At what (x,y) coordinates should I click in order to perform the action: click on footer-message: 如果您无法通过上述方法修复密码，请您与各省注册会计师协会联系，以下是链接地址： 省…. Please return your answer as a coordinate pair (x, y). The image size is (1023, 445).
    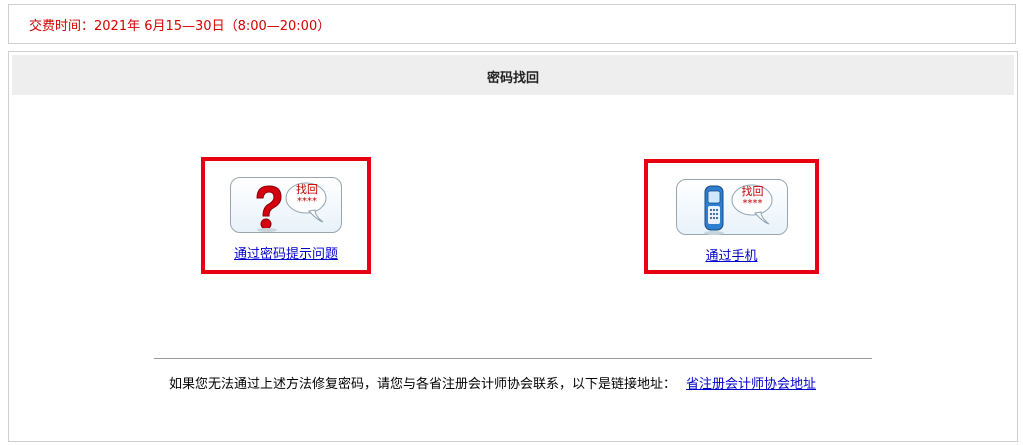
    Looking at the image, I should click on (492, 382).